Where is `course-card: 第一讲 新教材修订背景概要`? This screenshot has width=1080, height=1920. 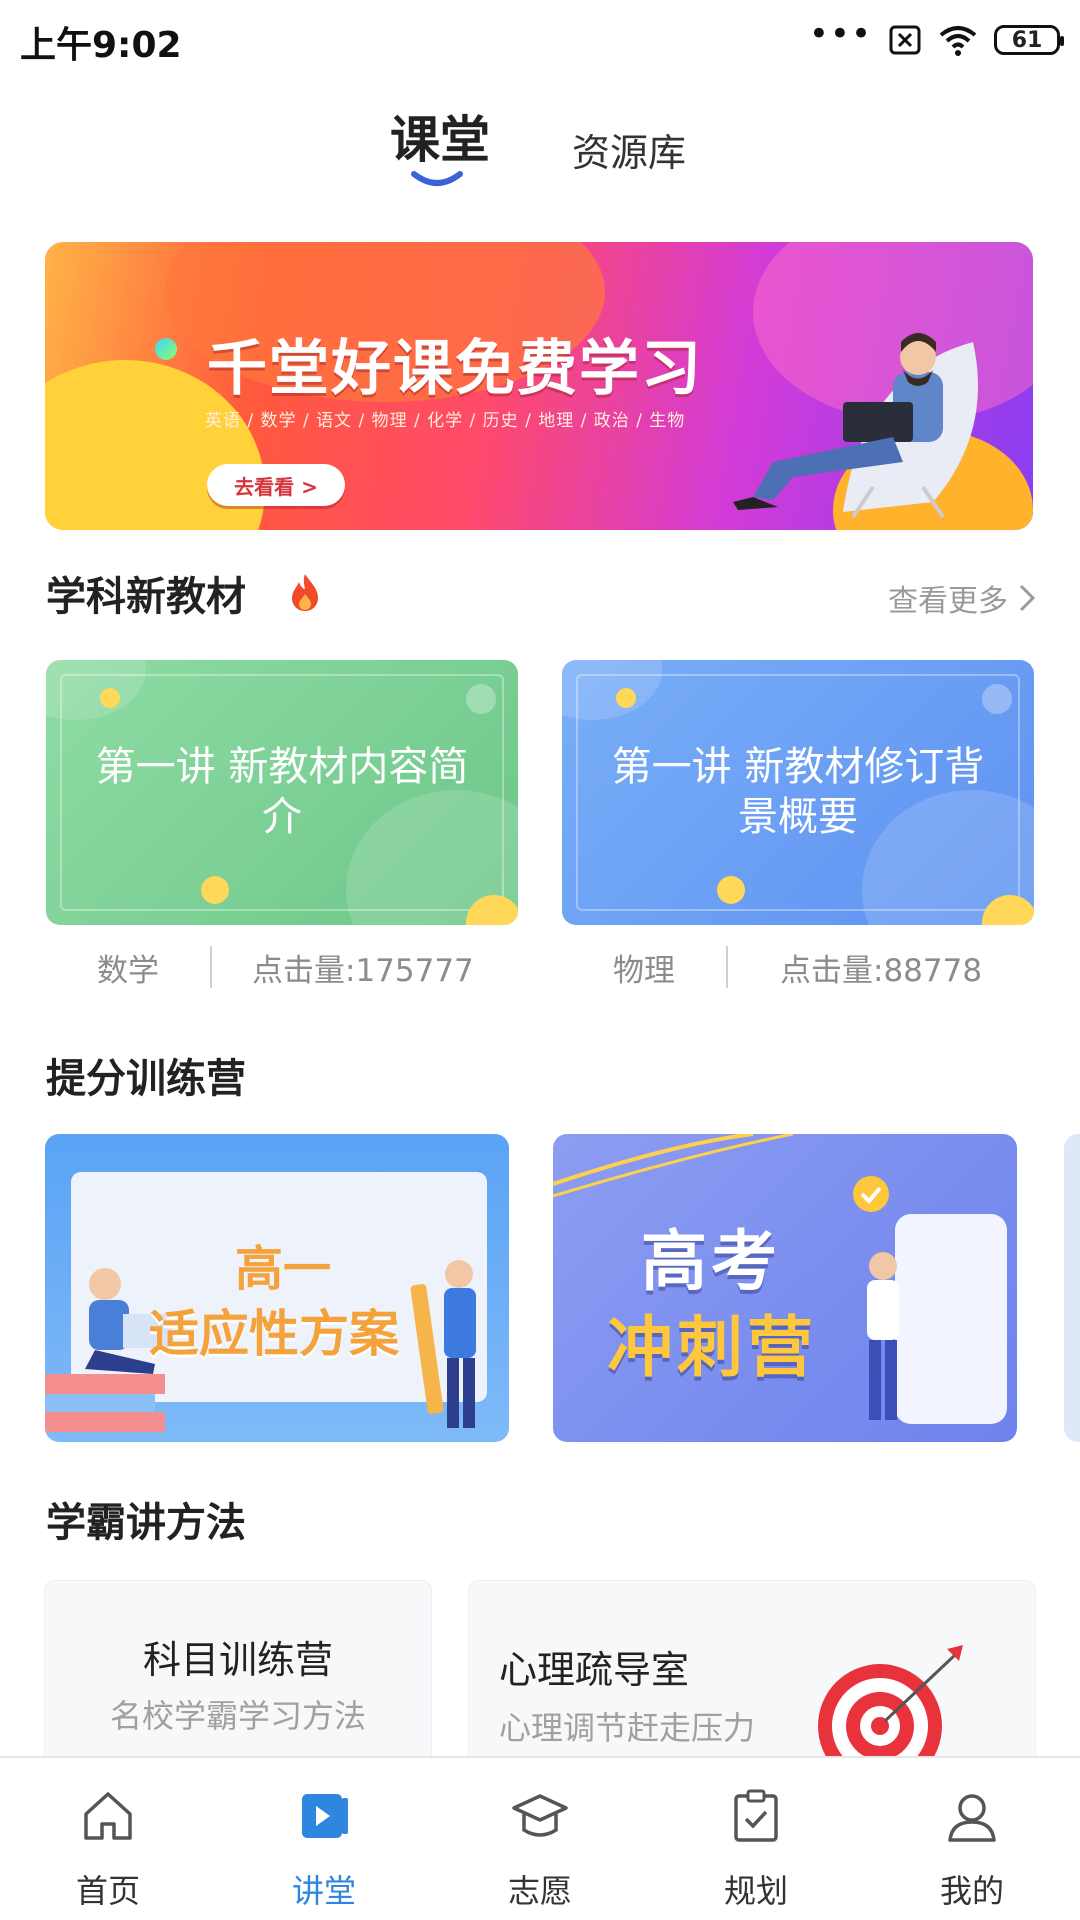 course-card: 第一讲 新教材修订背景概要 is located at coordinates (798, 792).